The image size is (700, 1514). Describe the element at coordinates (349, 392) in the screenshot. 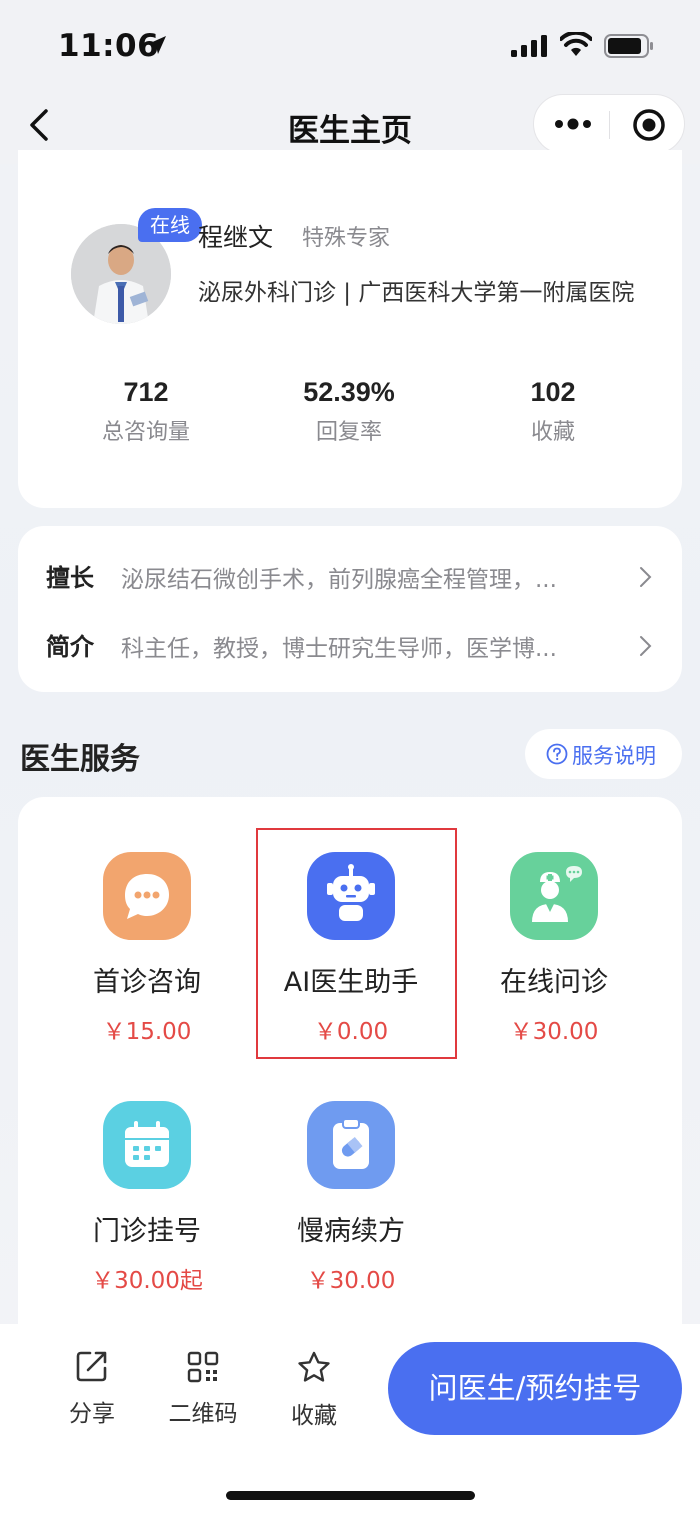

I see `stat-value: 52.39%` at that location.